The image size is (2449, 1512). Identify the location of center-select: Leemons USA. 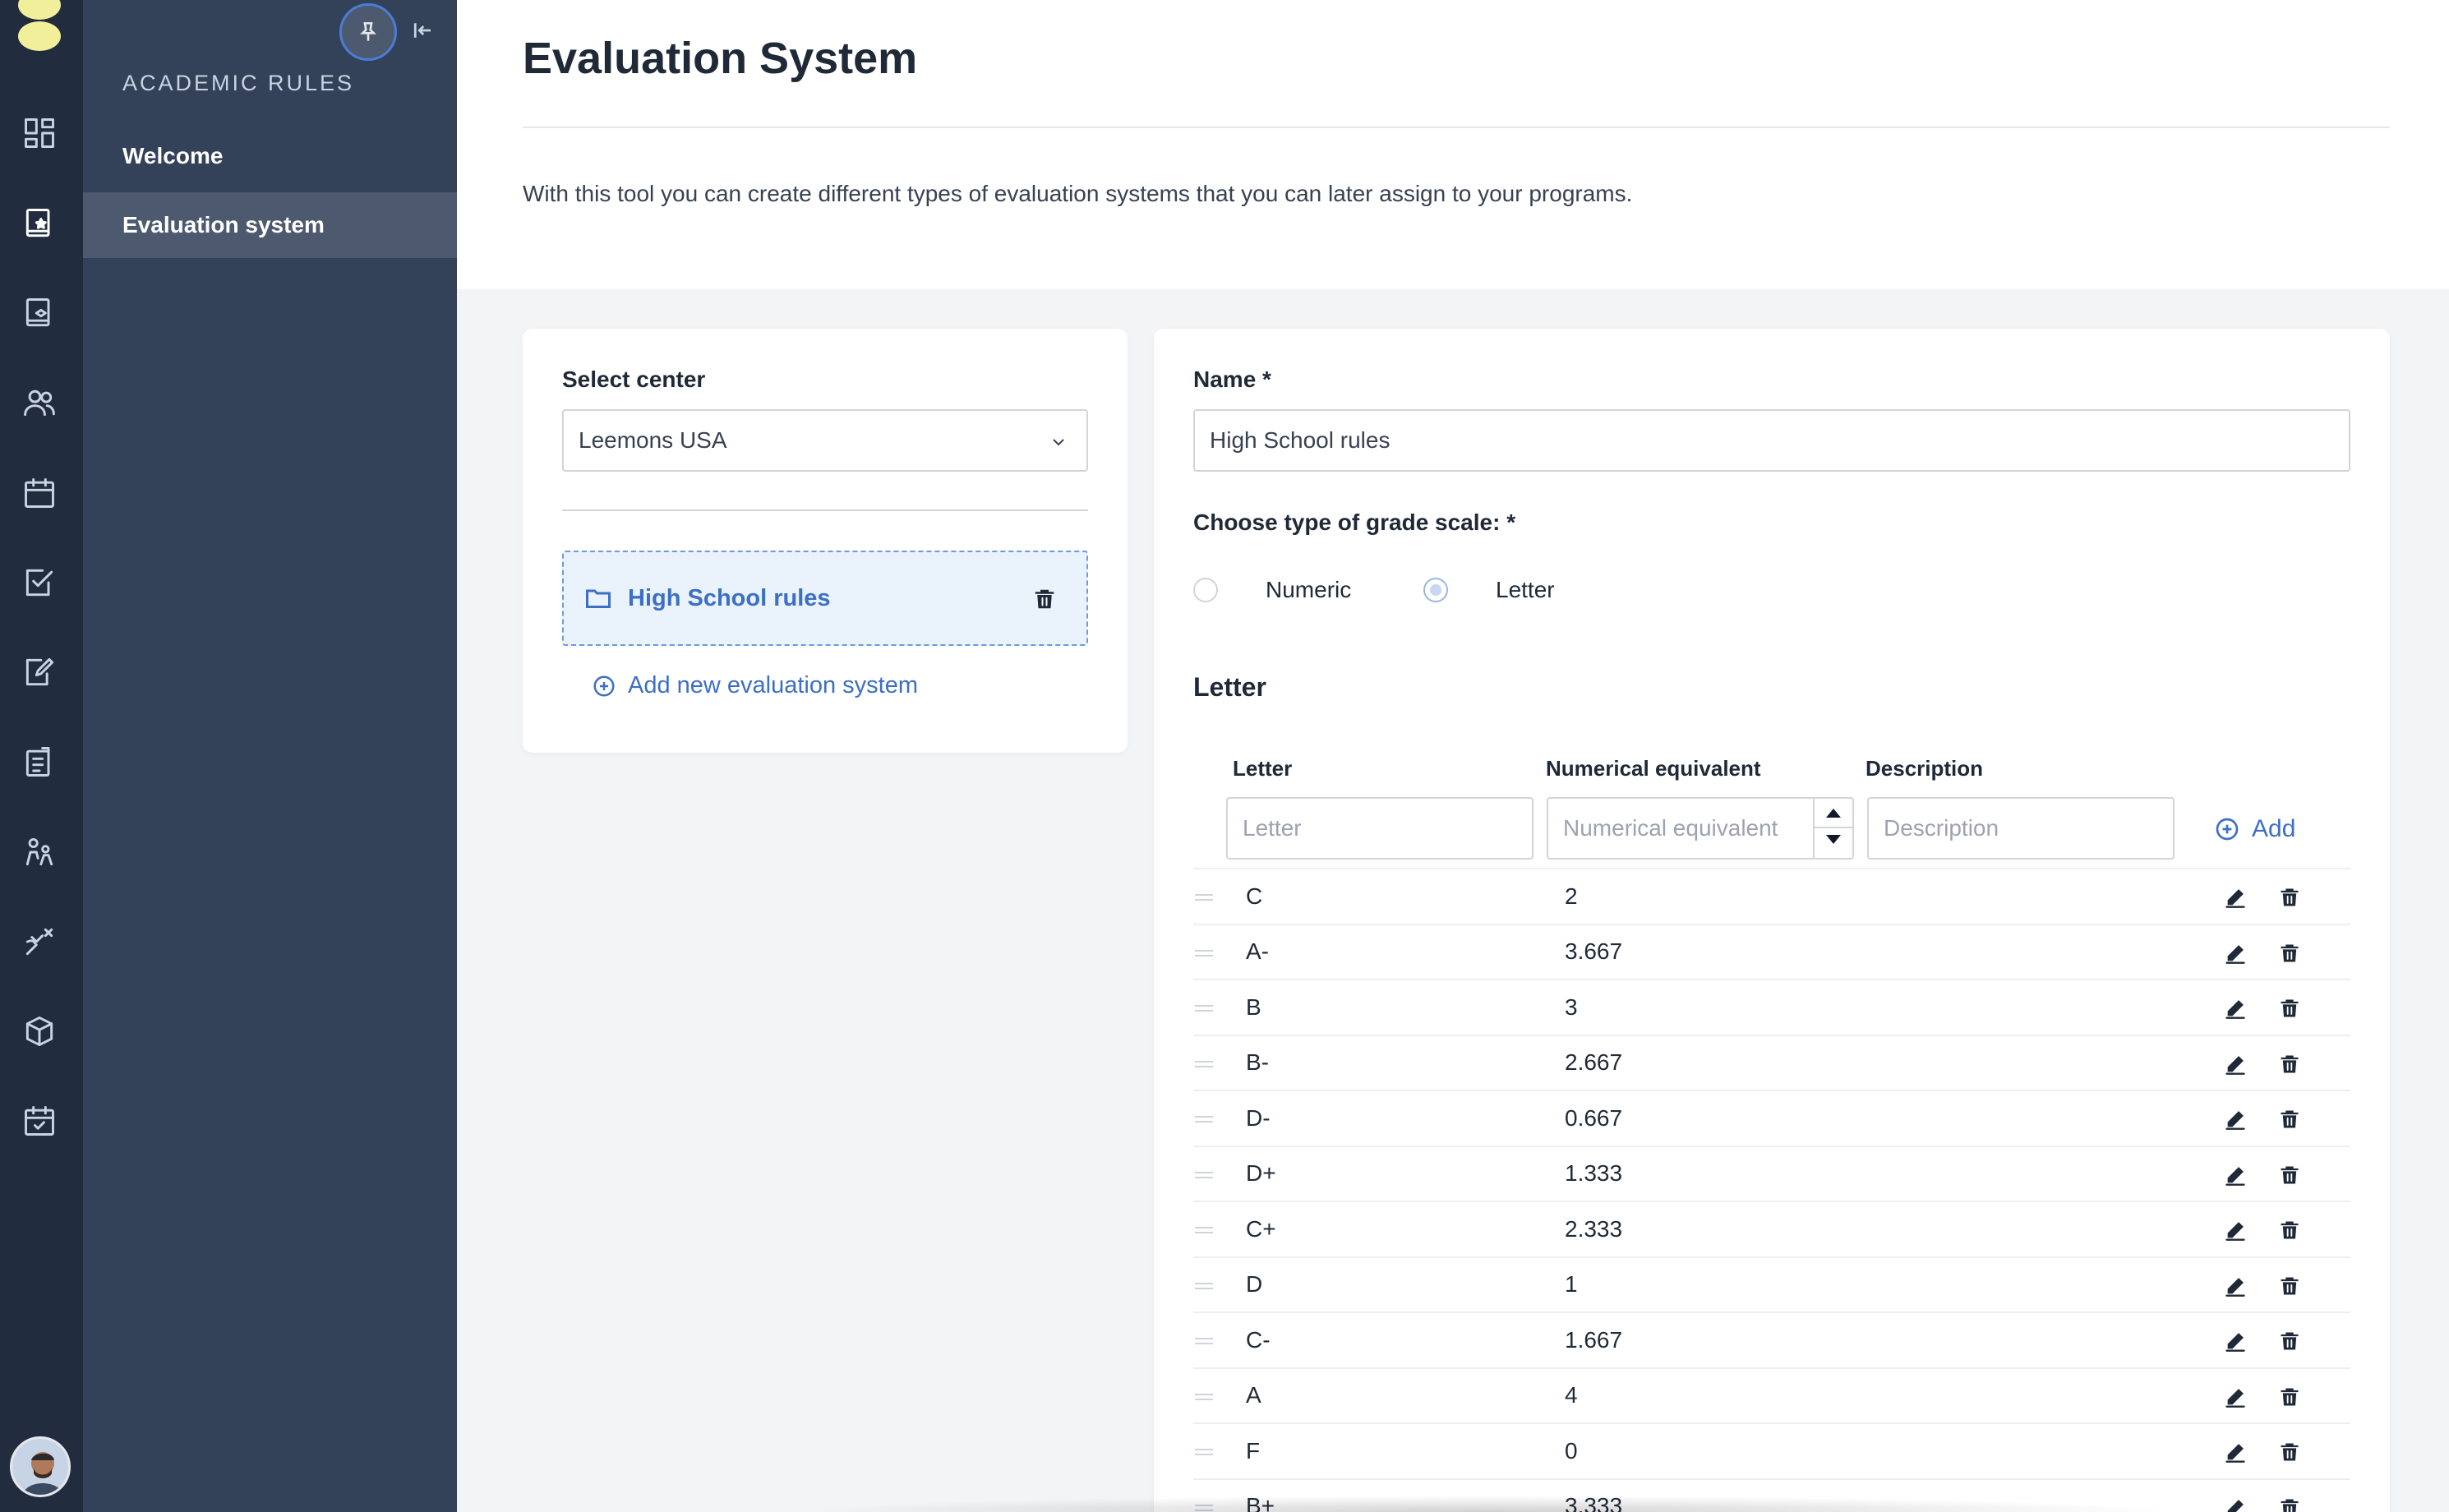
(825, 441).